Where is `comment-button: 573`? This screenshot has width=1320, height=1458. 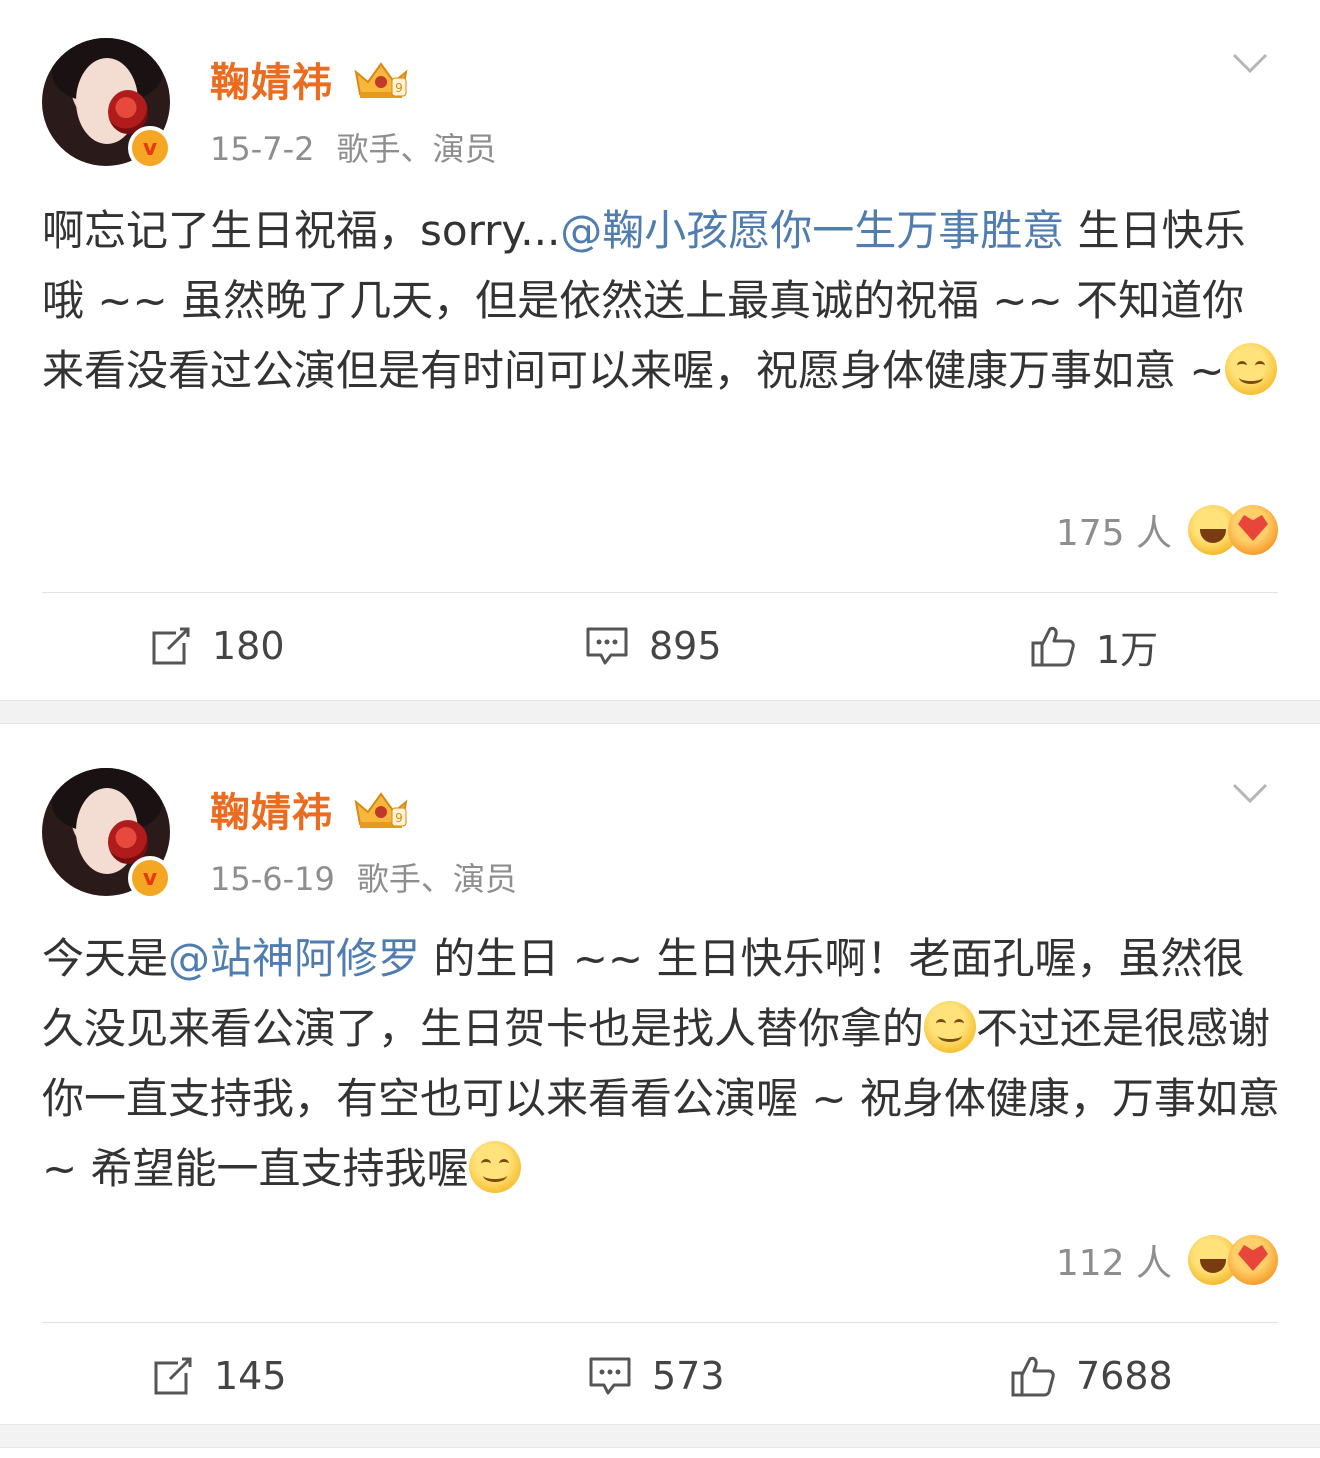 comment-button: 573 is located at coordinates (656, 1376).